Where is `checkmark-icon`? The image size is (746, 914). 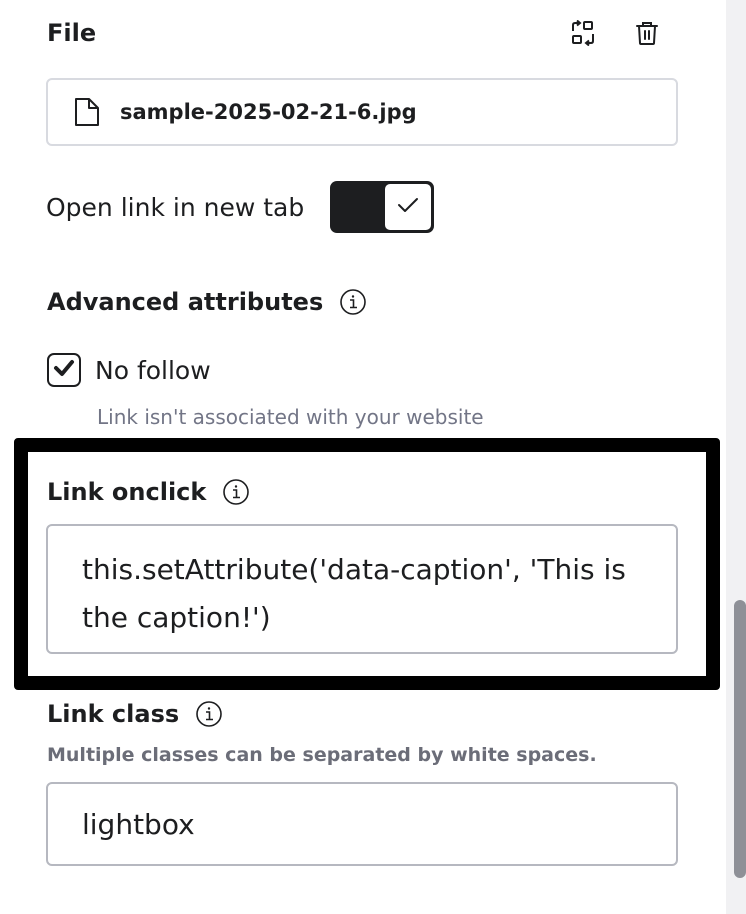
checkmark-icon is located at coordinates (64, 370).